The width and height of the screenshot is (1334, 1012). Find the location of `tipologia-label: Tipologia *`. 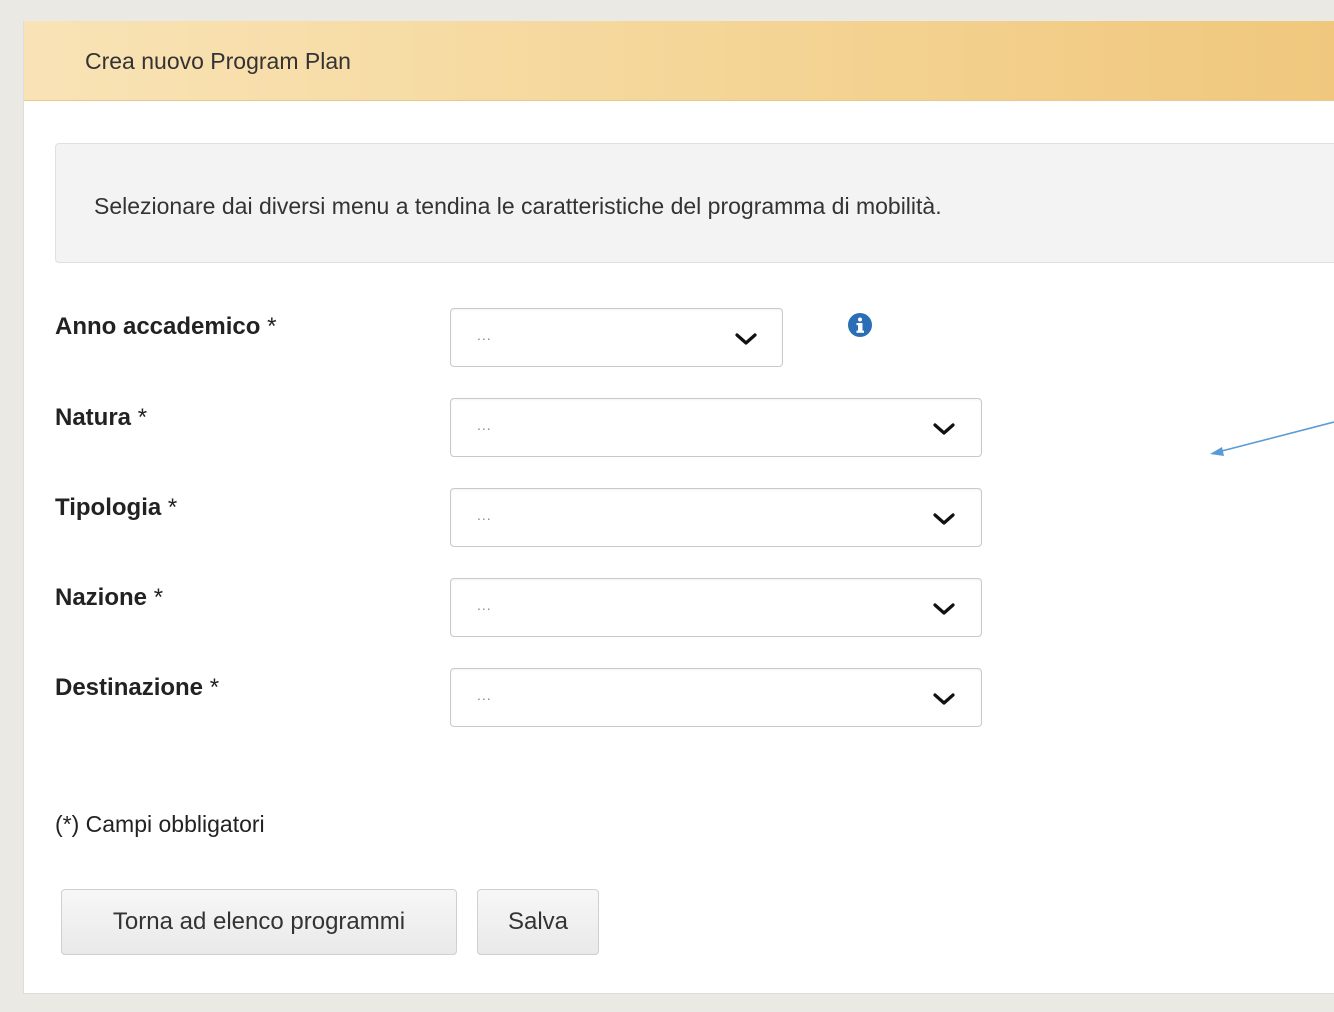

tipologia-label: Tipologia * is located at coordinates (116, 508).